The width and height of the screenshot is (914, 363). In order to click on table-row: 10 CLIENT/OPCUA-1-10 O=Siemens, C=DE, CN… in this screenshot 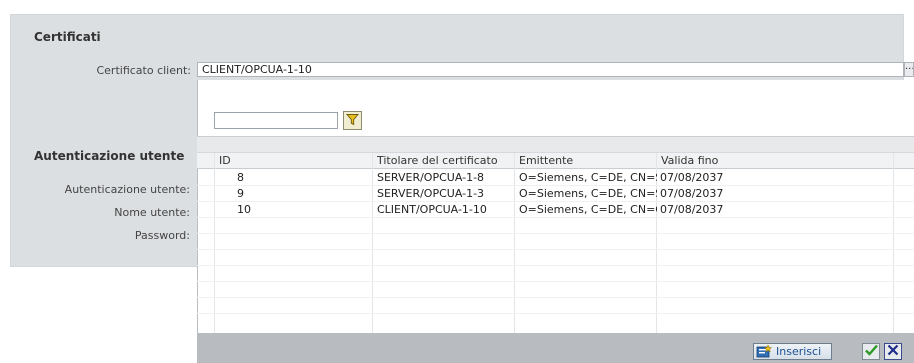, I will do `click(555, 210)`.